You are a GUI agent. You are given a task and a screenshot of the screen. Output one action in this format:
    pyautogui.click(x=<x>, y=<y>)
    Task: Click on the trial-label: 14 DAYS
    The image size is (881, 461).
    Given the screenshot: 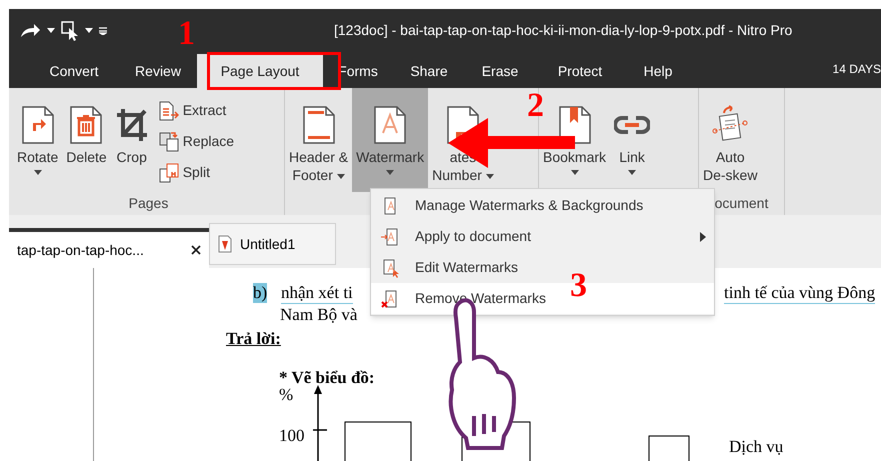 What is the action you would take?
    pyautogui.click(x=856, y=69)
    